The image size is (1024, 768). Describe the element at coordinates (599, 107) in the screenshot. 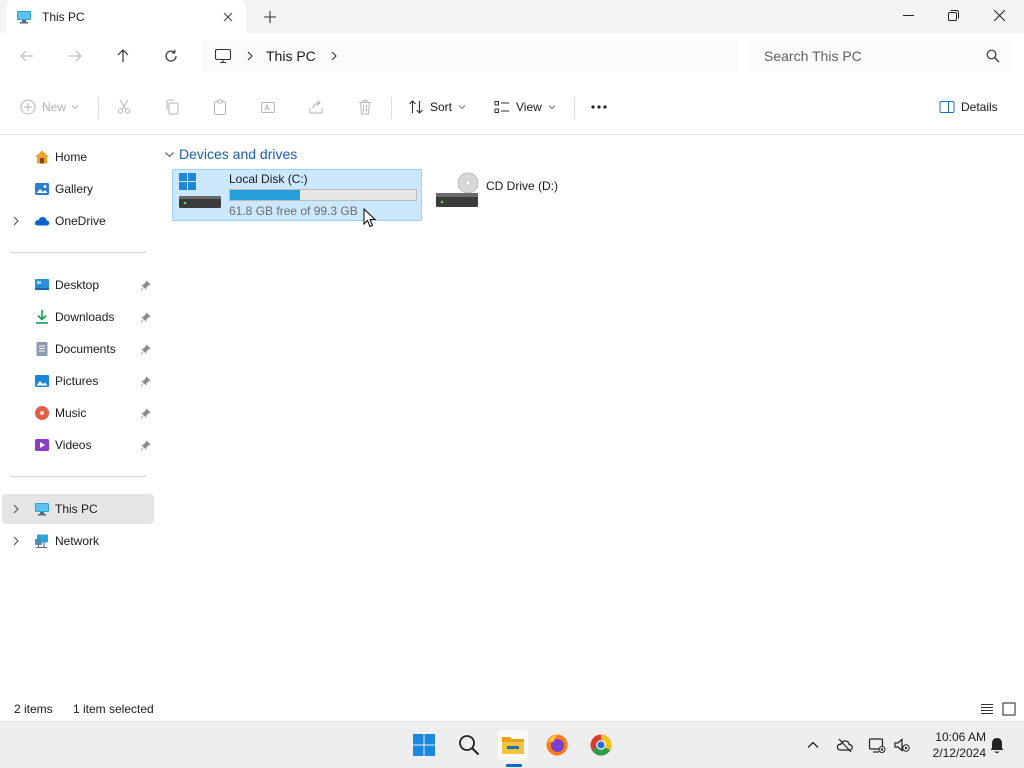

I see `more-options-button` at that location.